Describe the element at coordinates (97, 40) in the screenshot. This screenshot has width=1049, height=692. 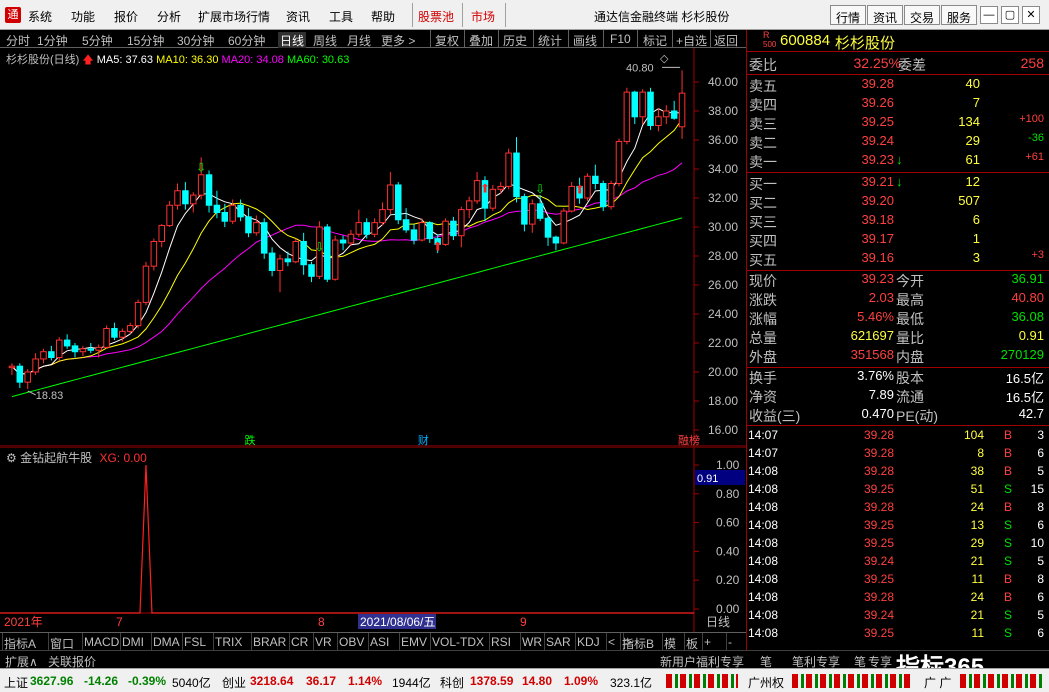
I see `tab-5min: 5分钟` at that location.